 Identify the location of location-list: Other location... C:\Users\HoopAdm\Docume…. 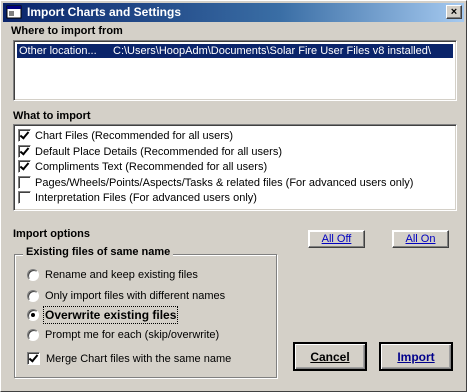
(235, 70).